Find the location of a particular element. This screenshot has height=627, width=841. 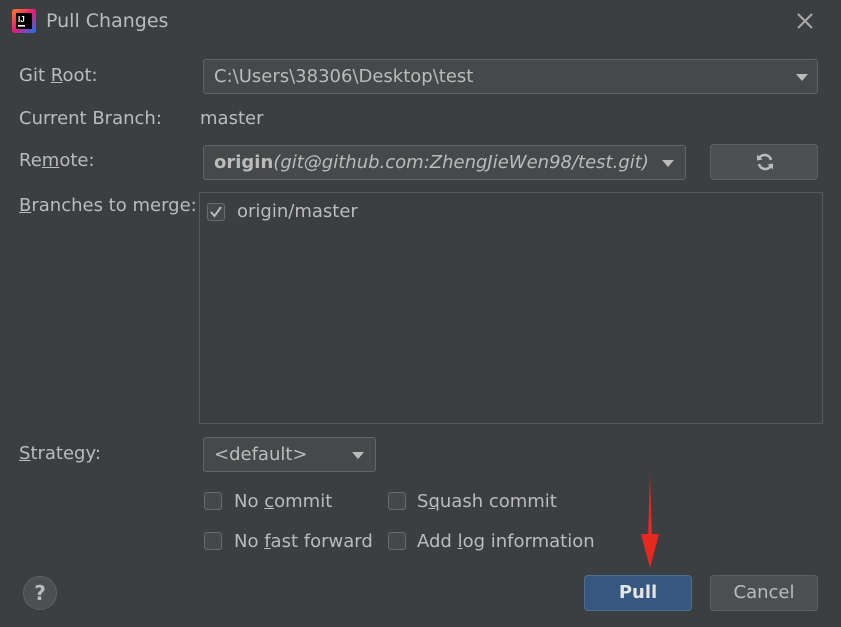

pull-button: Pull is located at coordinates (638, 593).